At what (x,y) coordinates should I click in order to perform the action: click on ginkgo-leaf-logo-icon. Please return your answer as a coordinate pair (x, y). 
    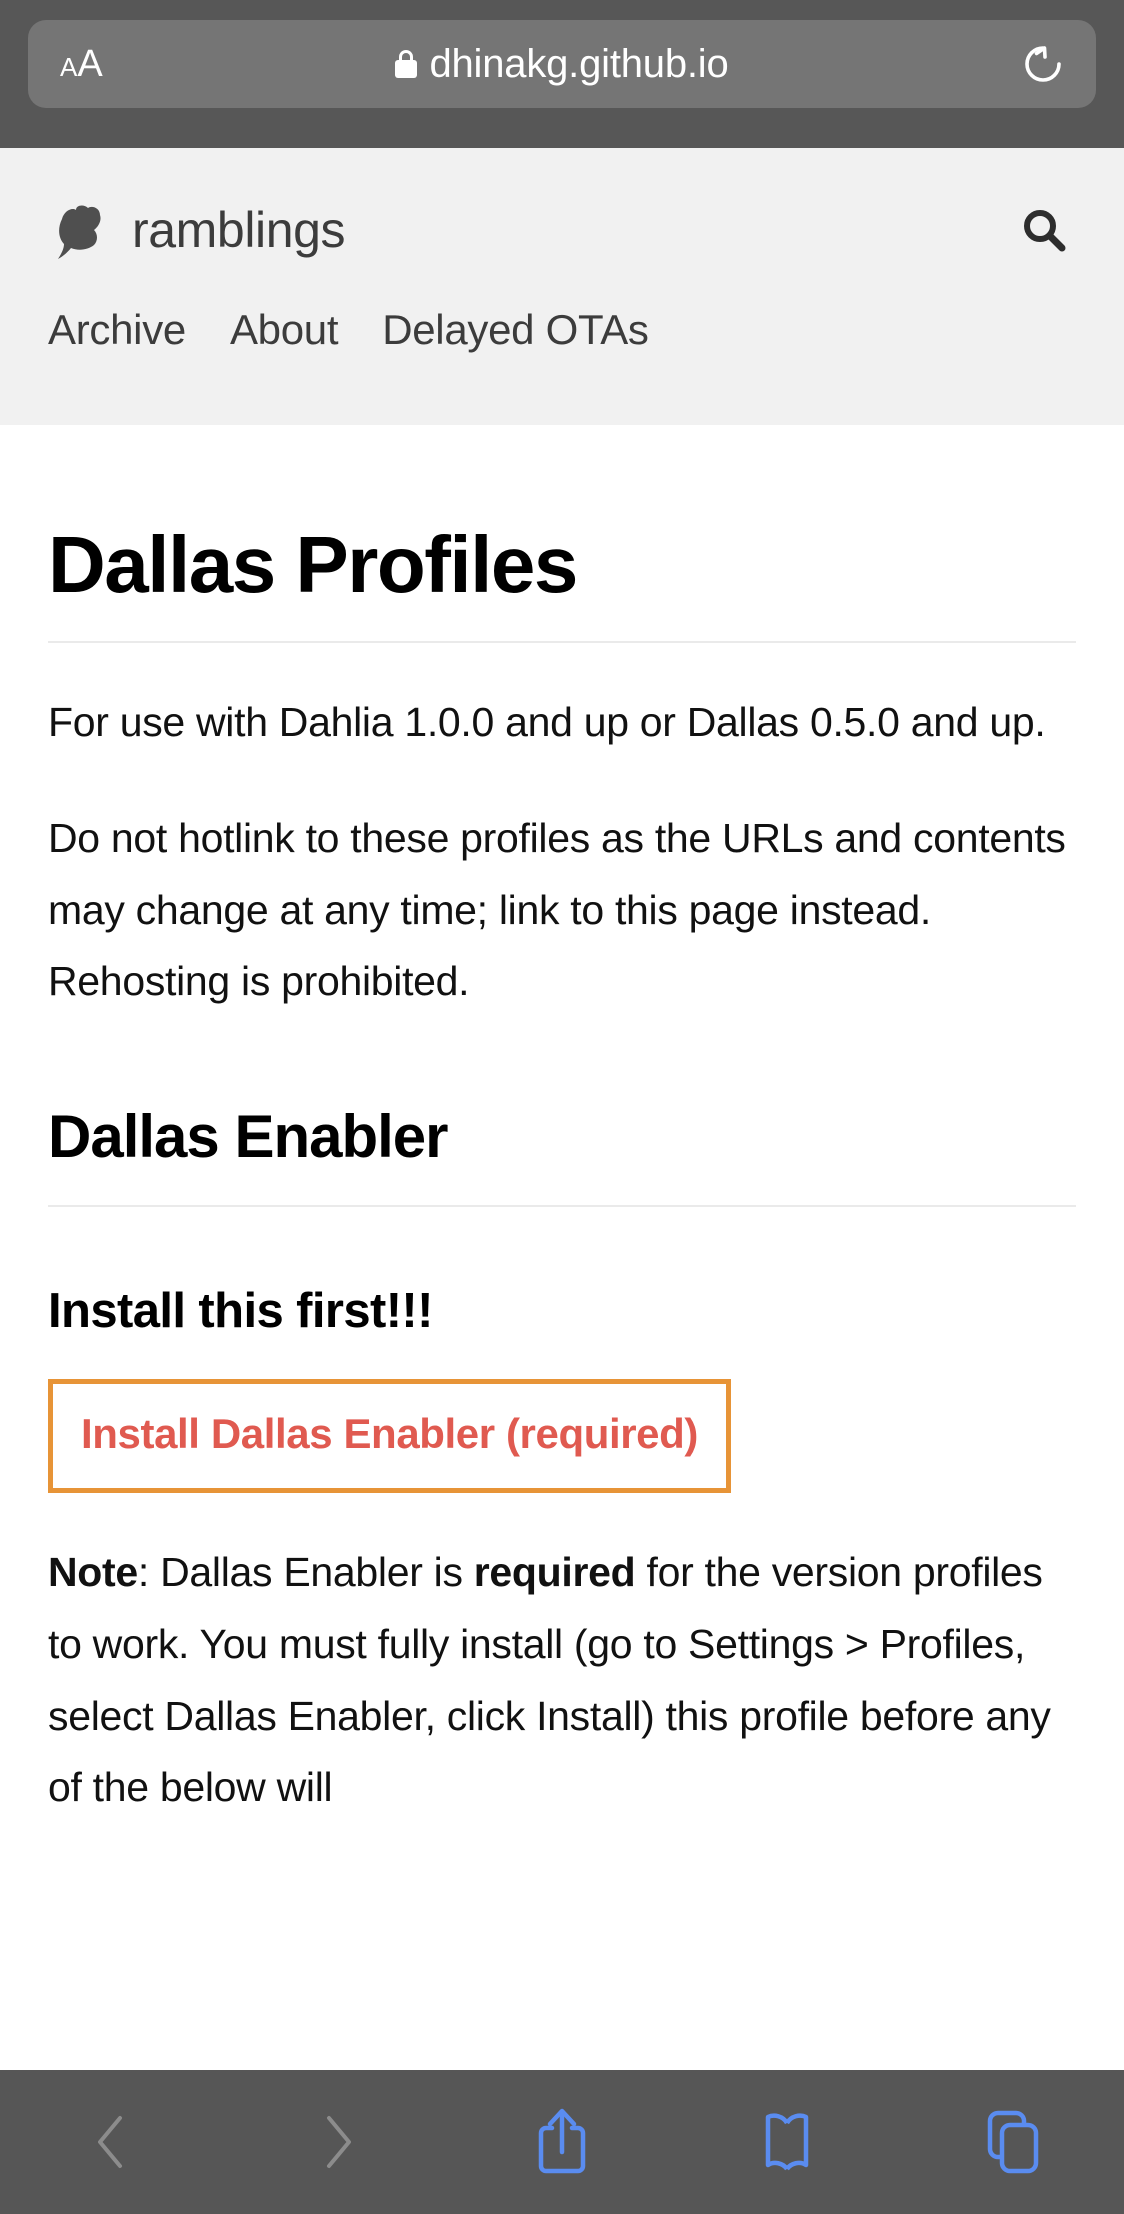
    Looking at the image, I should click on (79, 230).